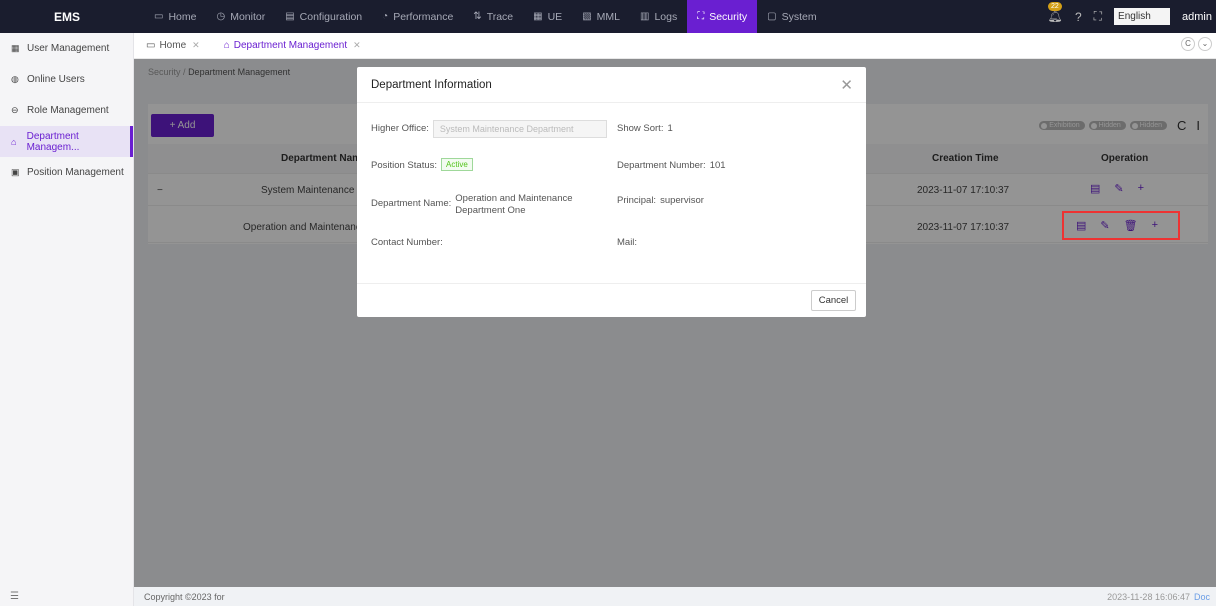 This screenshot has height=606, width=1216. What do you see at coordinates (15, 79) in the screenshot?
I see `online-users-icon: ◍` at bounding box center [15, 79].